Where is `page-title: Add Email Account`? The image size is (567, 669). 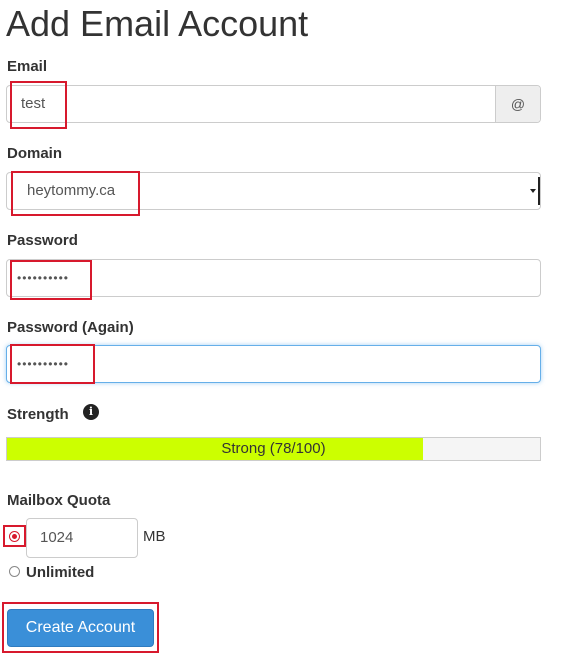 page-title: Add Email Account is located at coordinates (157, 23).